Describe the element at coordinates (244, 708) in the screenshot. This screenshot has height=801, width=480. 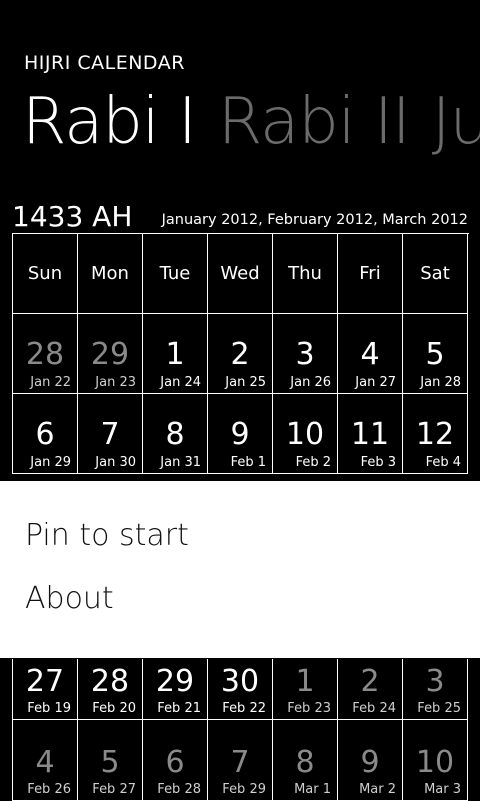
I see `gregorian-date: Feb 22` at that location.